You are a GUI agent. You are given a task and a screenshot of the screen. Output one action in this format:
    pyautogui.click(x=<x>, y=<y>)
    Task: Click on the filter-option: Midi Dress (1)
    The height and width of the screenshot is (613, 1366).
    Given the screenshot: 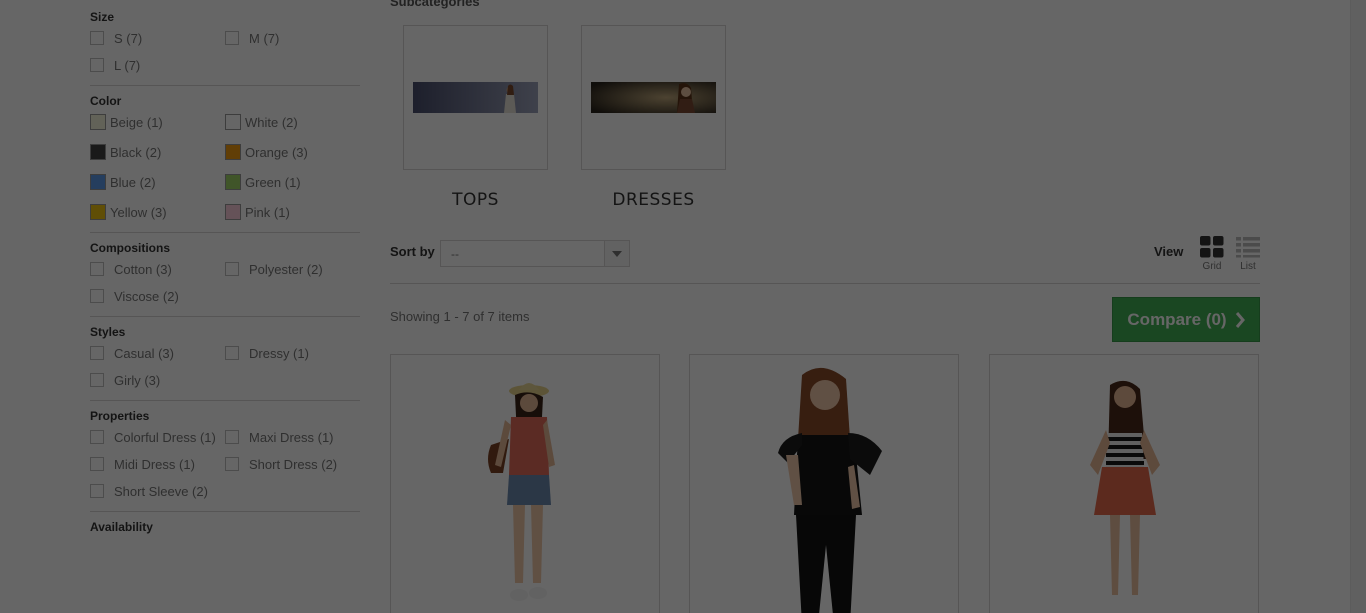 What is the action you would take?
    pyautogui.click(x=157, y=464)
    